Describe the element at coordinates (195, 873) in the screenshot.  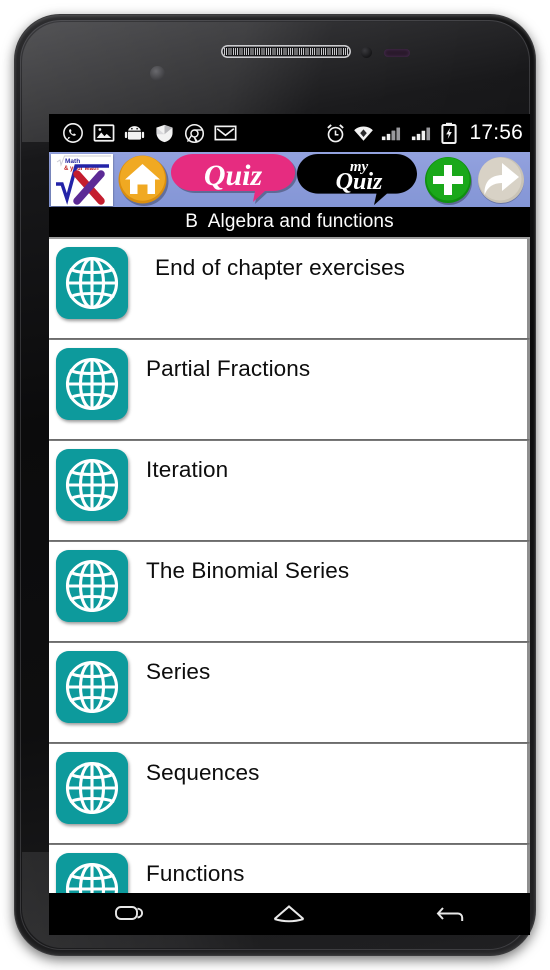
I see `list-item-label: Functions` at that location.